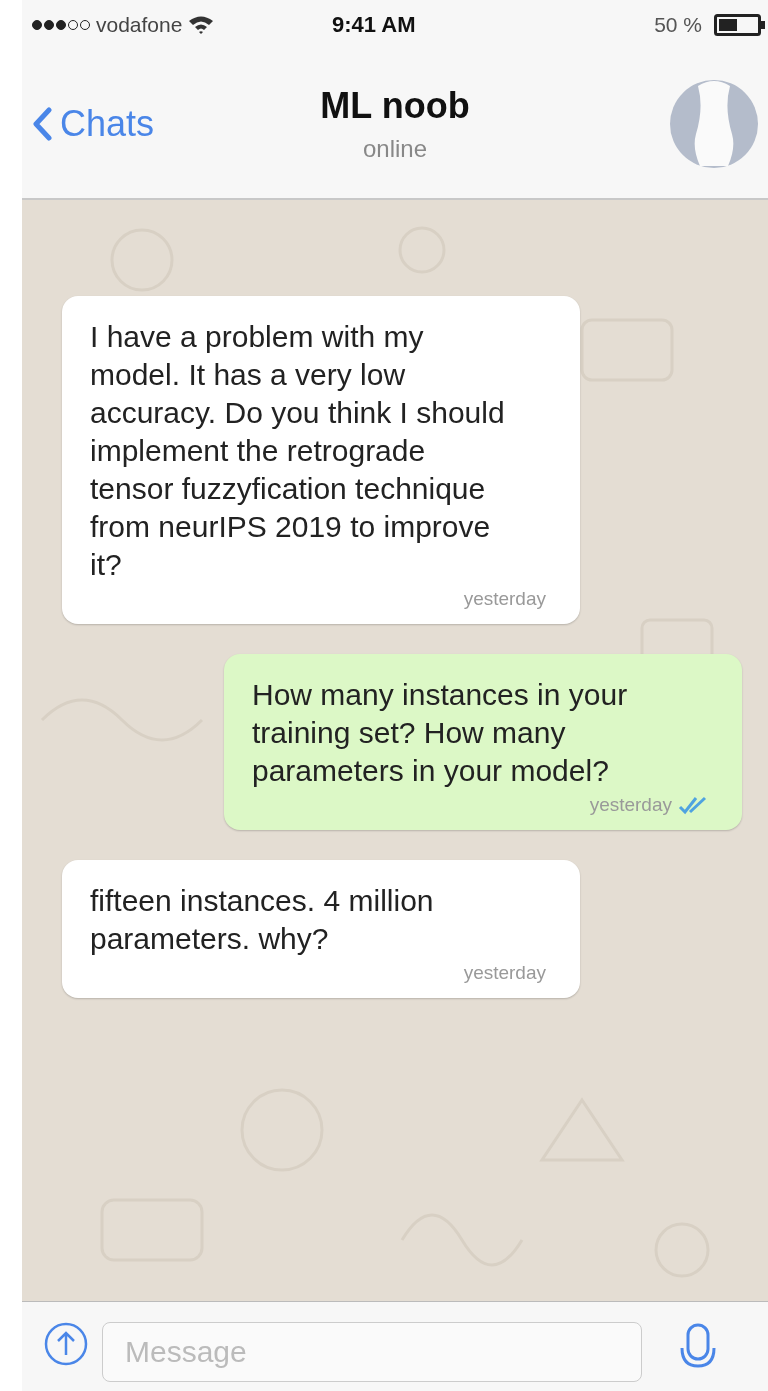 Image resolution: width=768 pixels, height=1391 pixels. What do you see at coordinates (298, 451) in the screenshot?
I see `message-text: I have a problem with my model. It has a very low accuracy. Do you think I should implement the retrograde tensor fuzzyfication technique from neurIPS 2019 to improve it?` at bounding box center [298, 451].